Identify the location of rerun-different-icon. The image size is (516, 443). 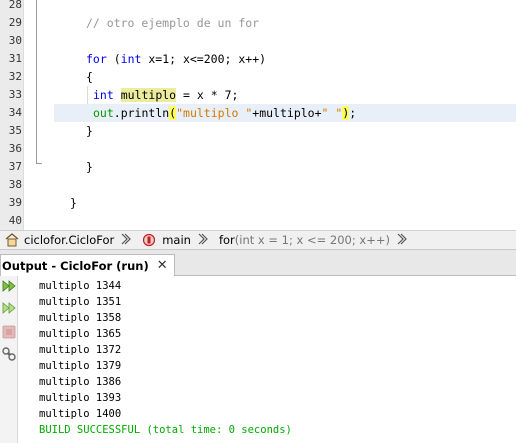
(9, 308).